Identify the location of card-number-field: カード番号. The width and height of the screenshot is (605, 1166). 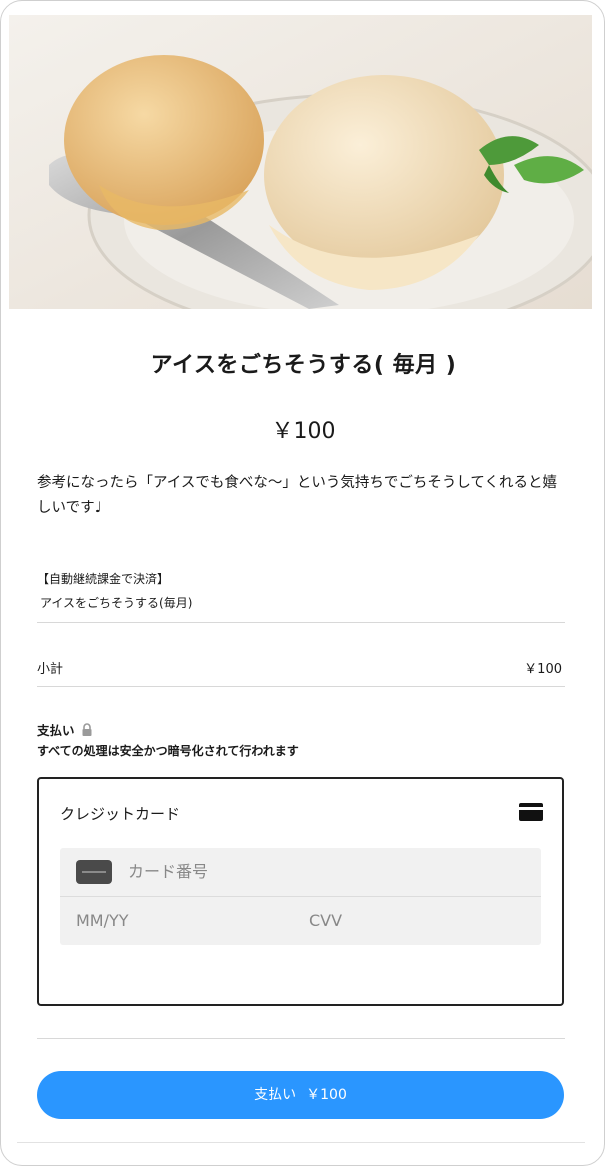
(300, 872).